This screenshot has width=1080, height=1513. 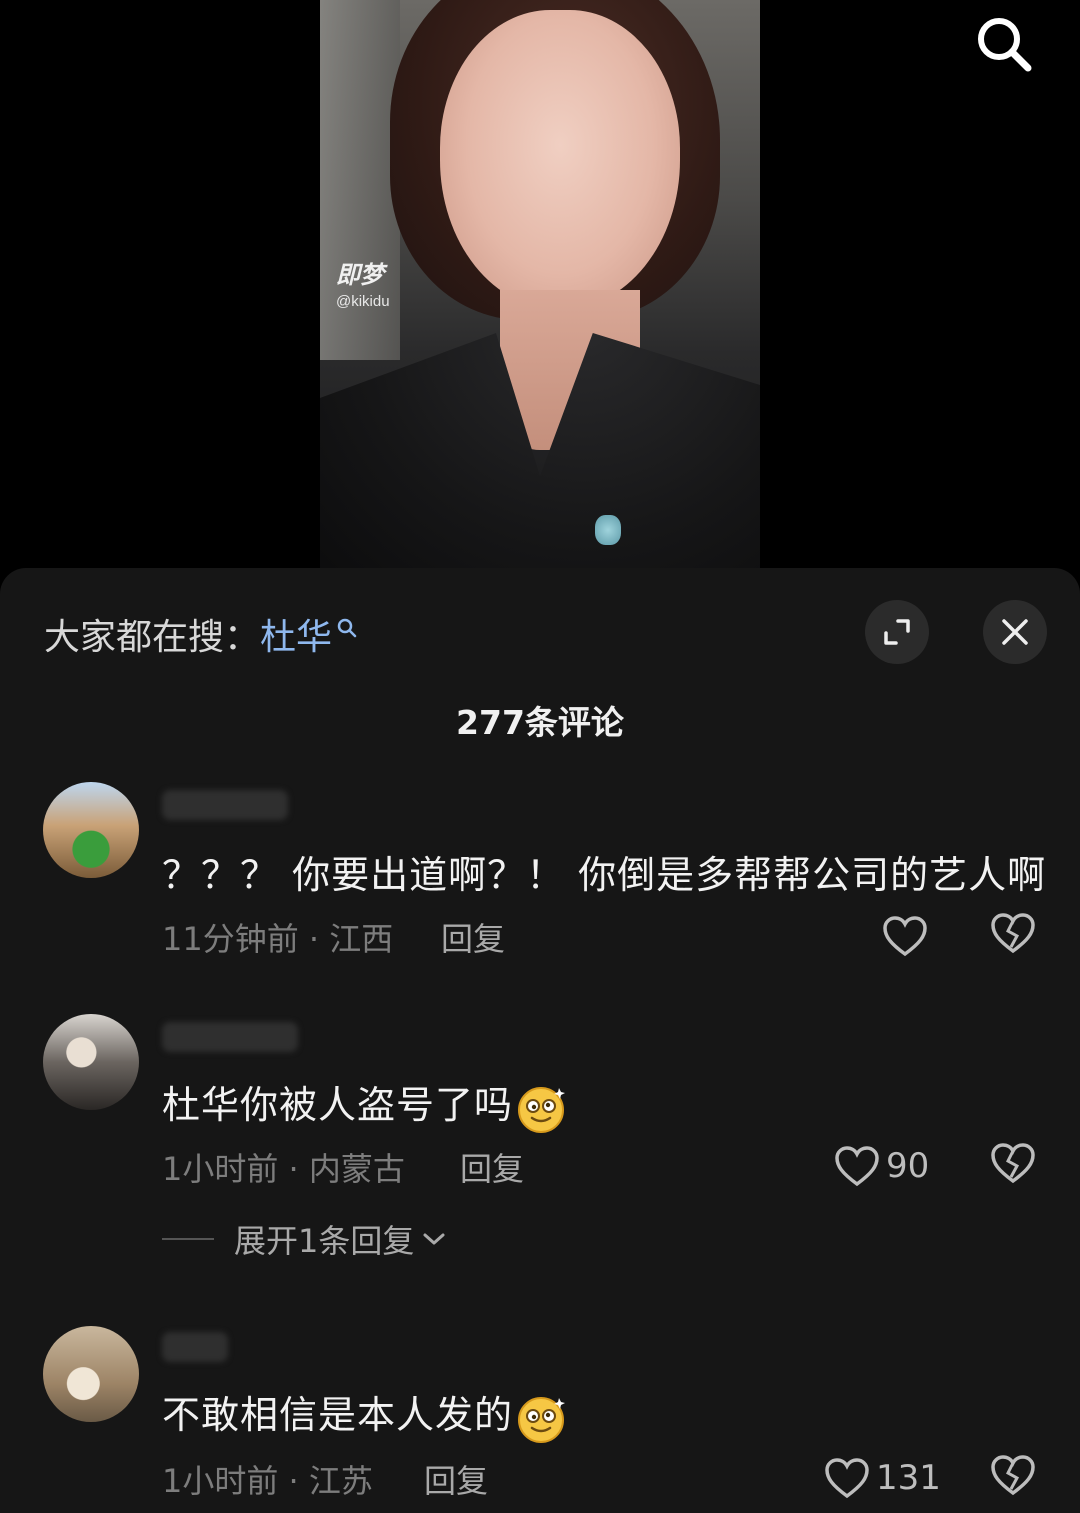 I want to click on like-button: 90, so click(x=881, y=1166).